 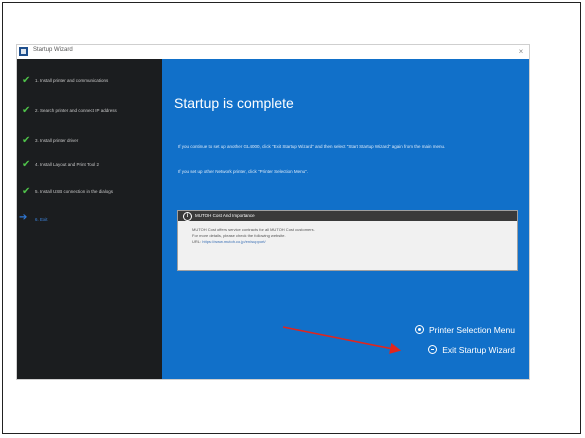 I want to click on step-3: ✔ 3. Install printer driver, so click(x=89, y=144).